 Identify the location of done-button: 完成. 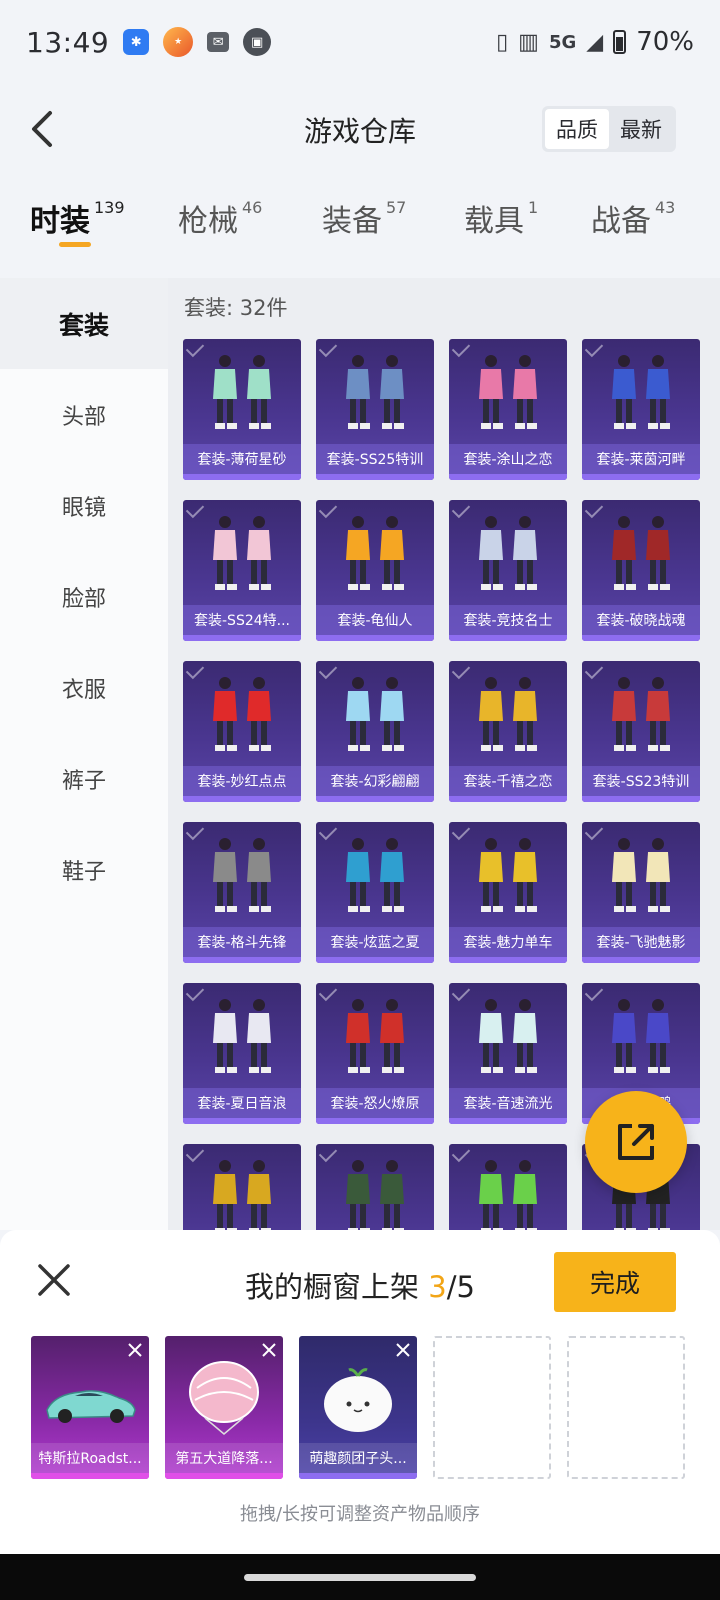
(615, 1282).